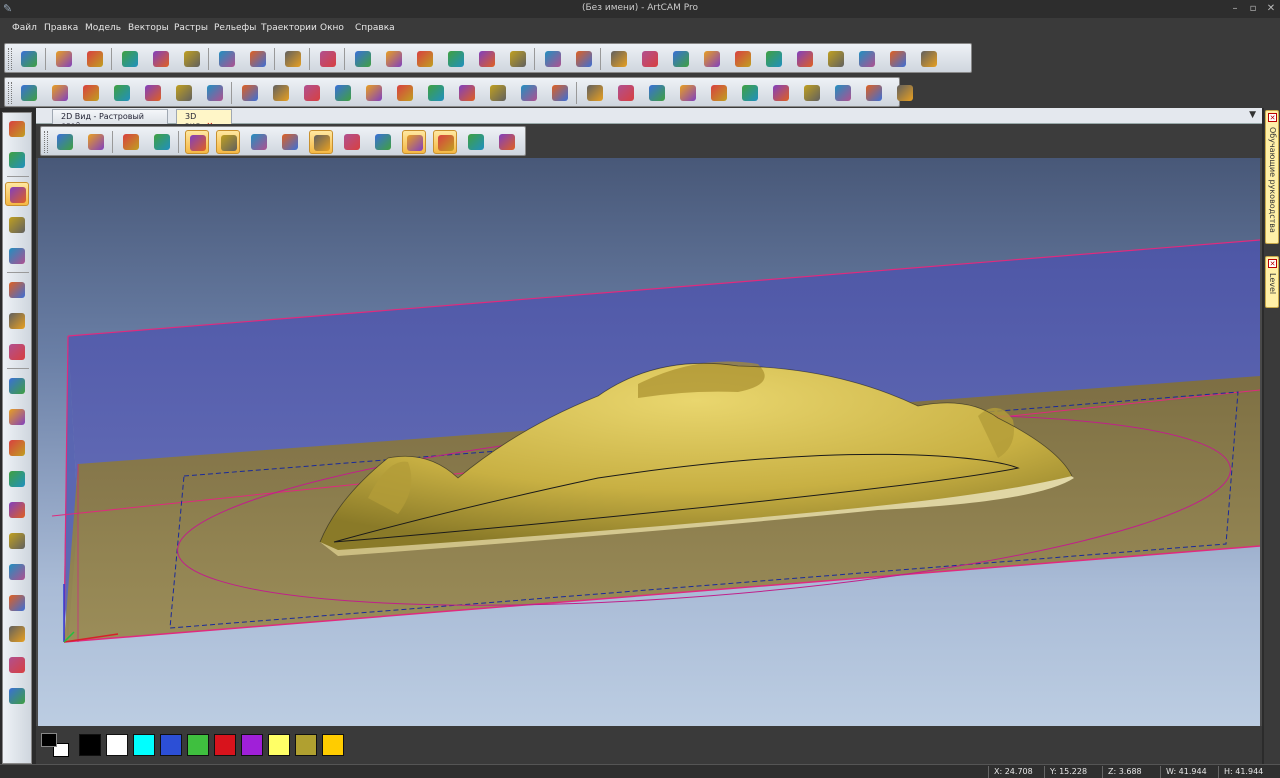 The width and height of the screenshot is (1280, 778). I want to click on save-icon, so click(95, 59).